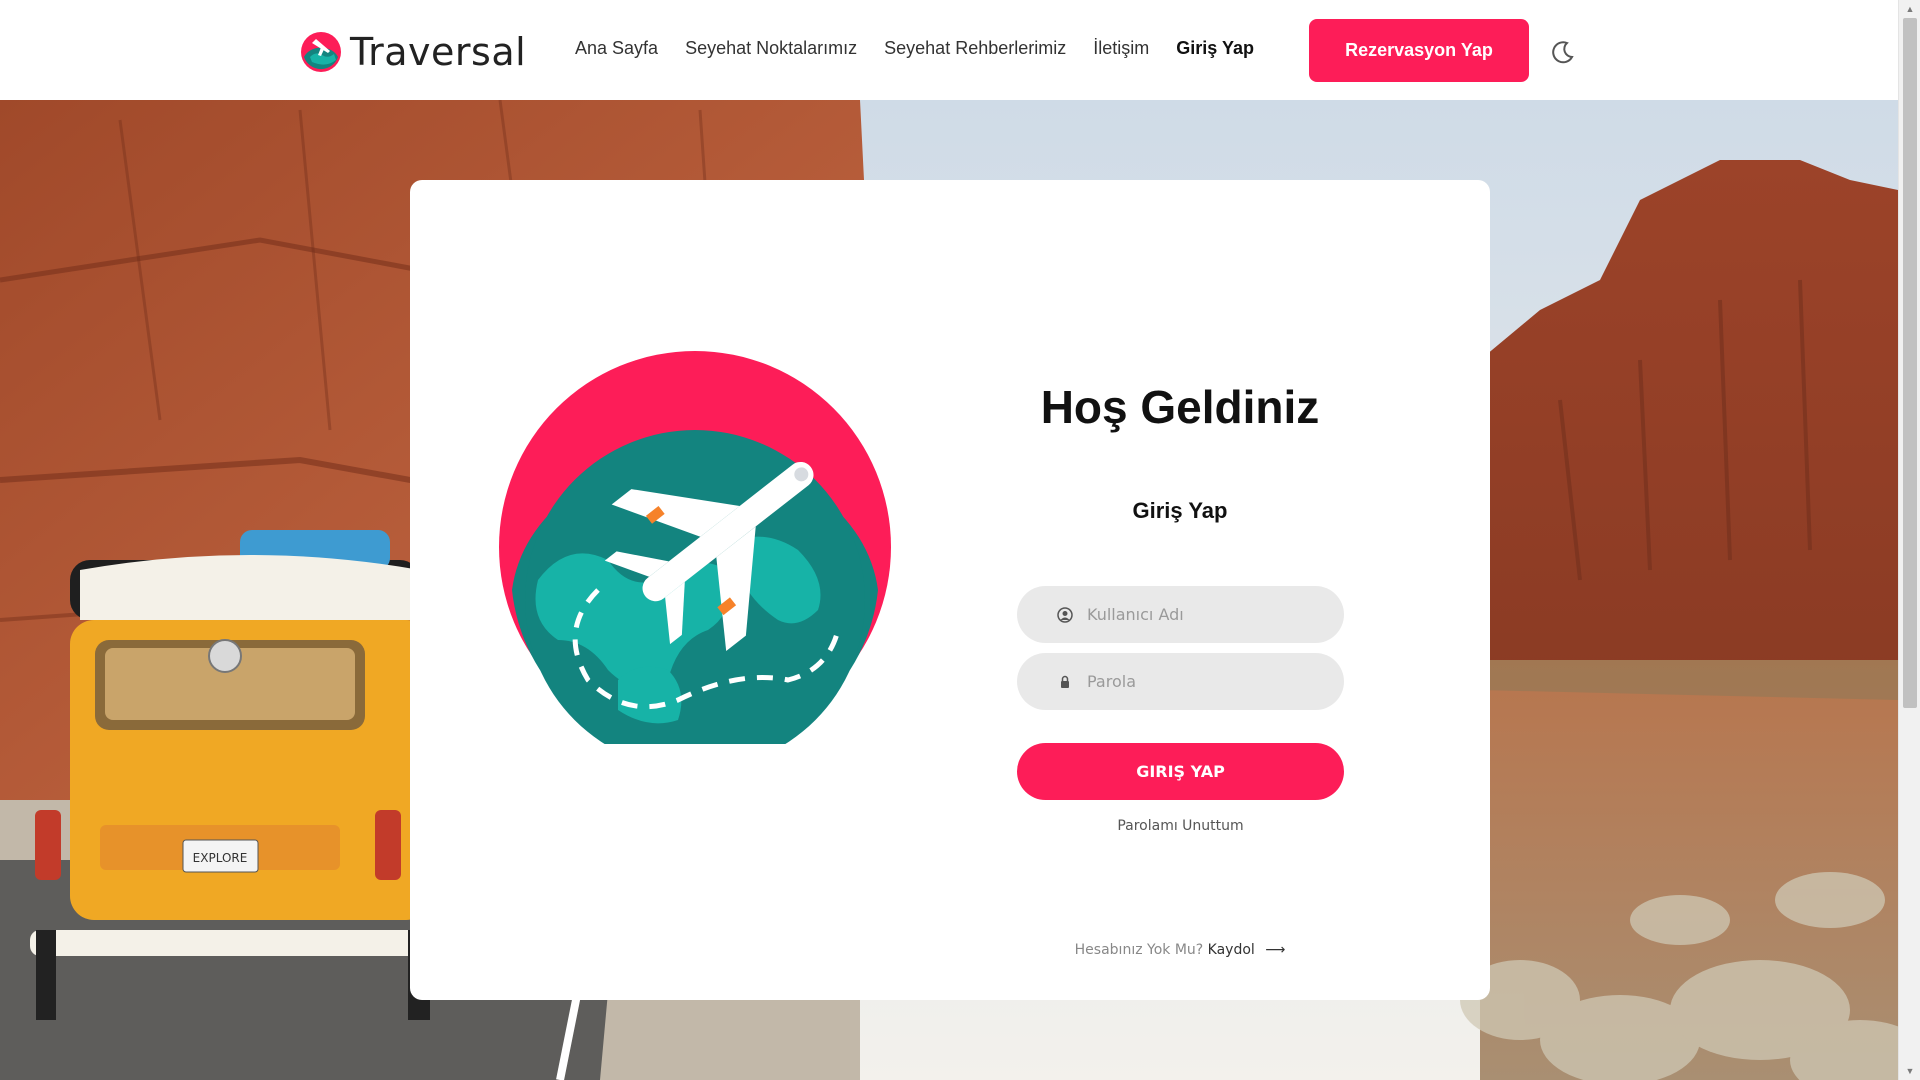  What do you see at coordinates (1065, 681) in the screenshot?
I see `lock-icon` at bounding box center [1065, 681].